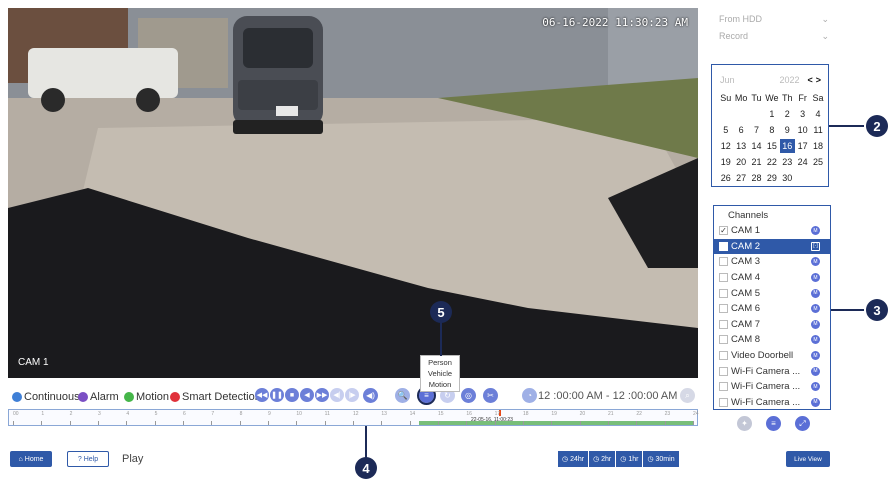  Describe the element at coordinates (740, 19) in the screenshot. I see `source-select-value: From HDD` at that location.